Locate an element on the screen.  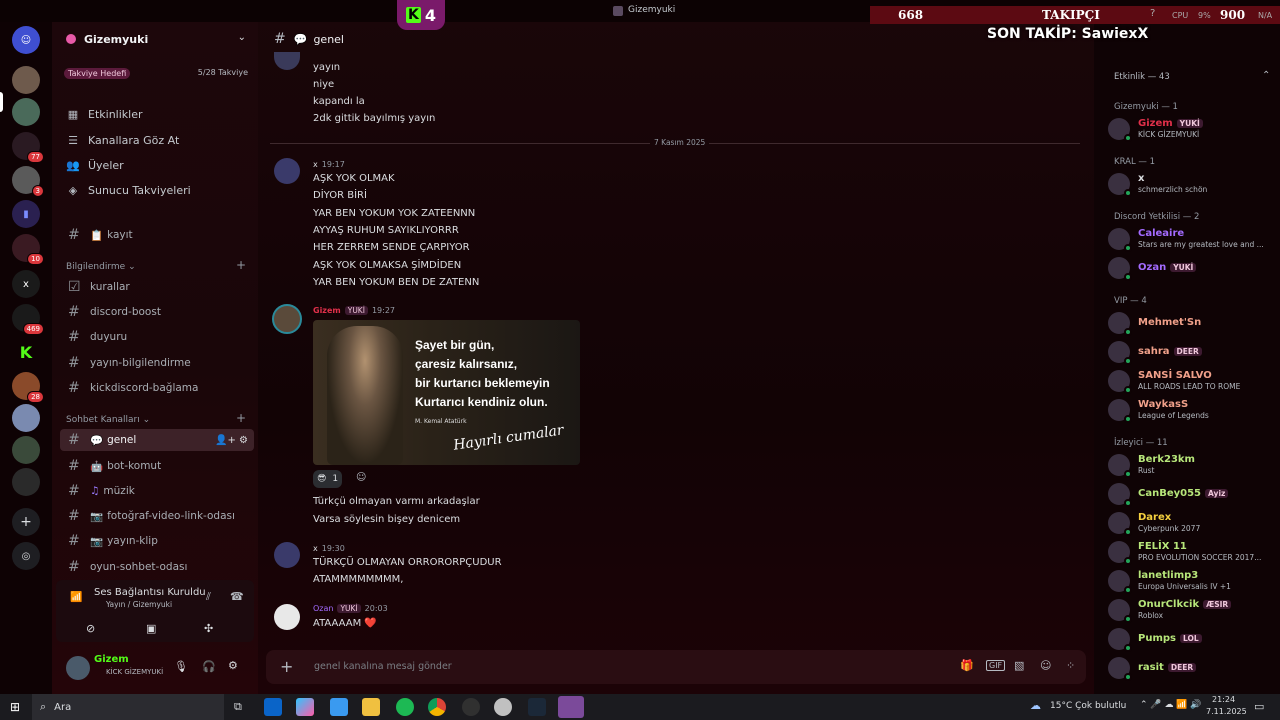
sticker-icon: ▧ is located at coordinates (1019, 665).